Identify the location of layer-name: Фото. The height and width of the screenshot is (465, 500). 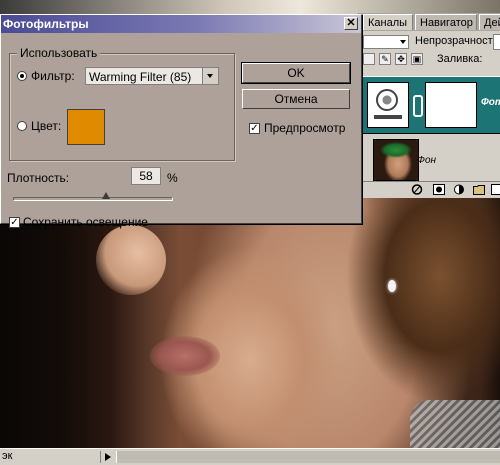
(490, 102).